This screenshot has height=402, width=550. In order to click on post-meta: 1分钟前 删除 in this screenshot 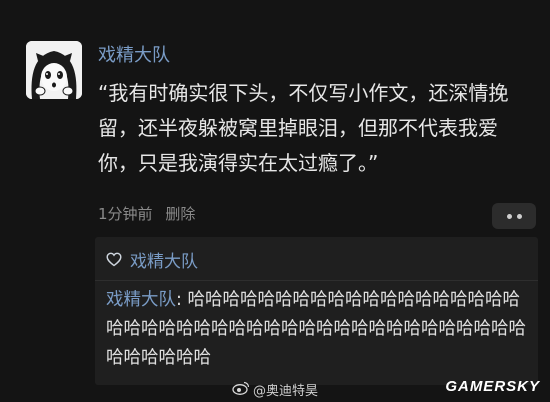, I will do `click(146, 213)`.